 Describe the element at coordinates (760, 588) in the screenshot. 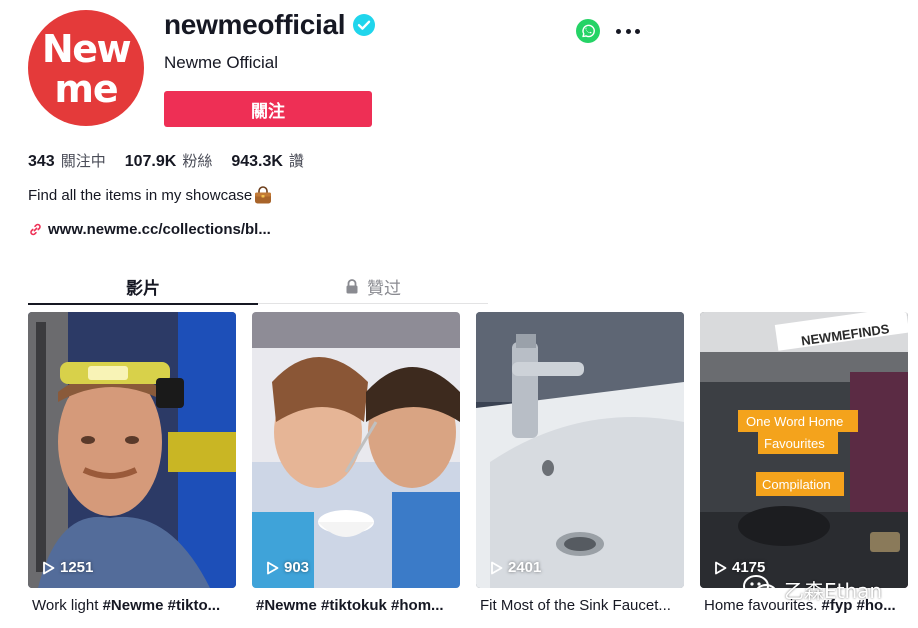

I see `wechat-icon` at that location.